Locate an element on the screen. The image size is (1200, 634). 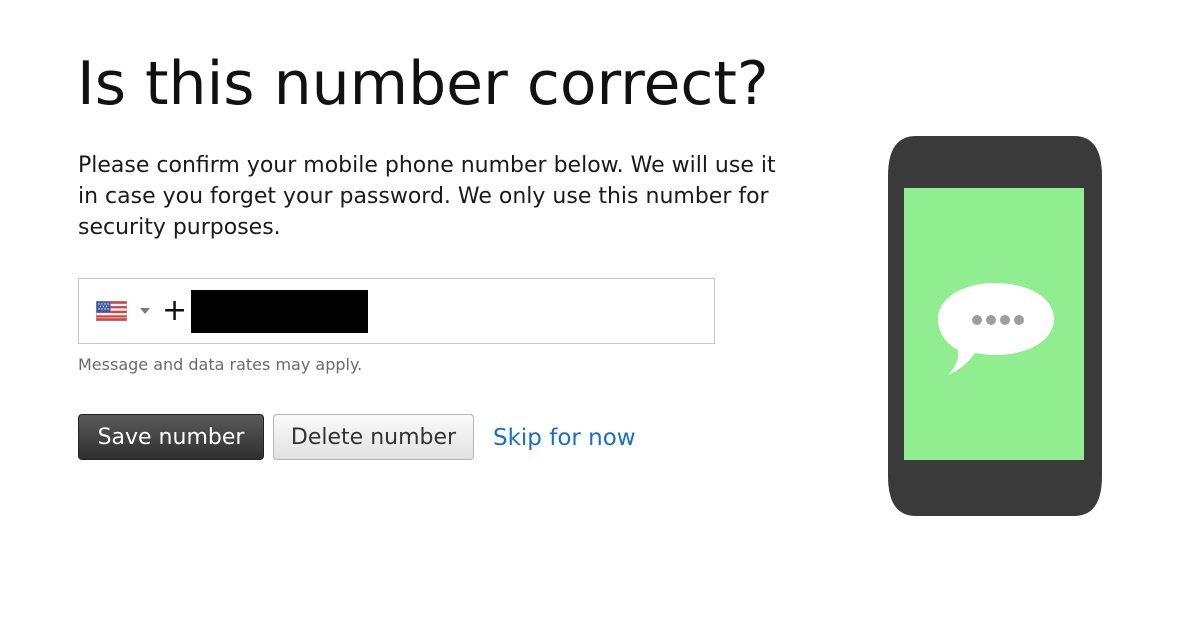
rates-note: Message and data rates may apply. is located at coordinates (220, 364).